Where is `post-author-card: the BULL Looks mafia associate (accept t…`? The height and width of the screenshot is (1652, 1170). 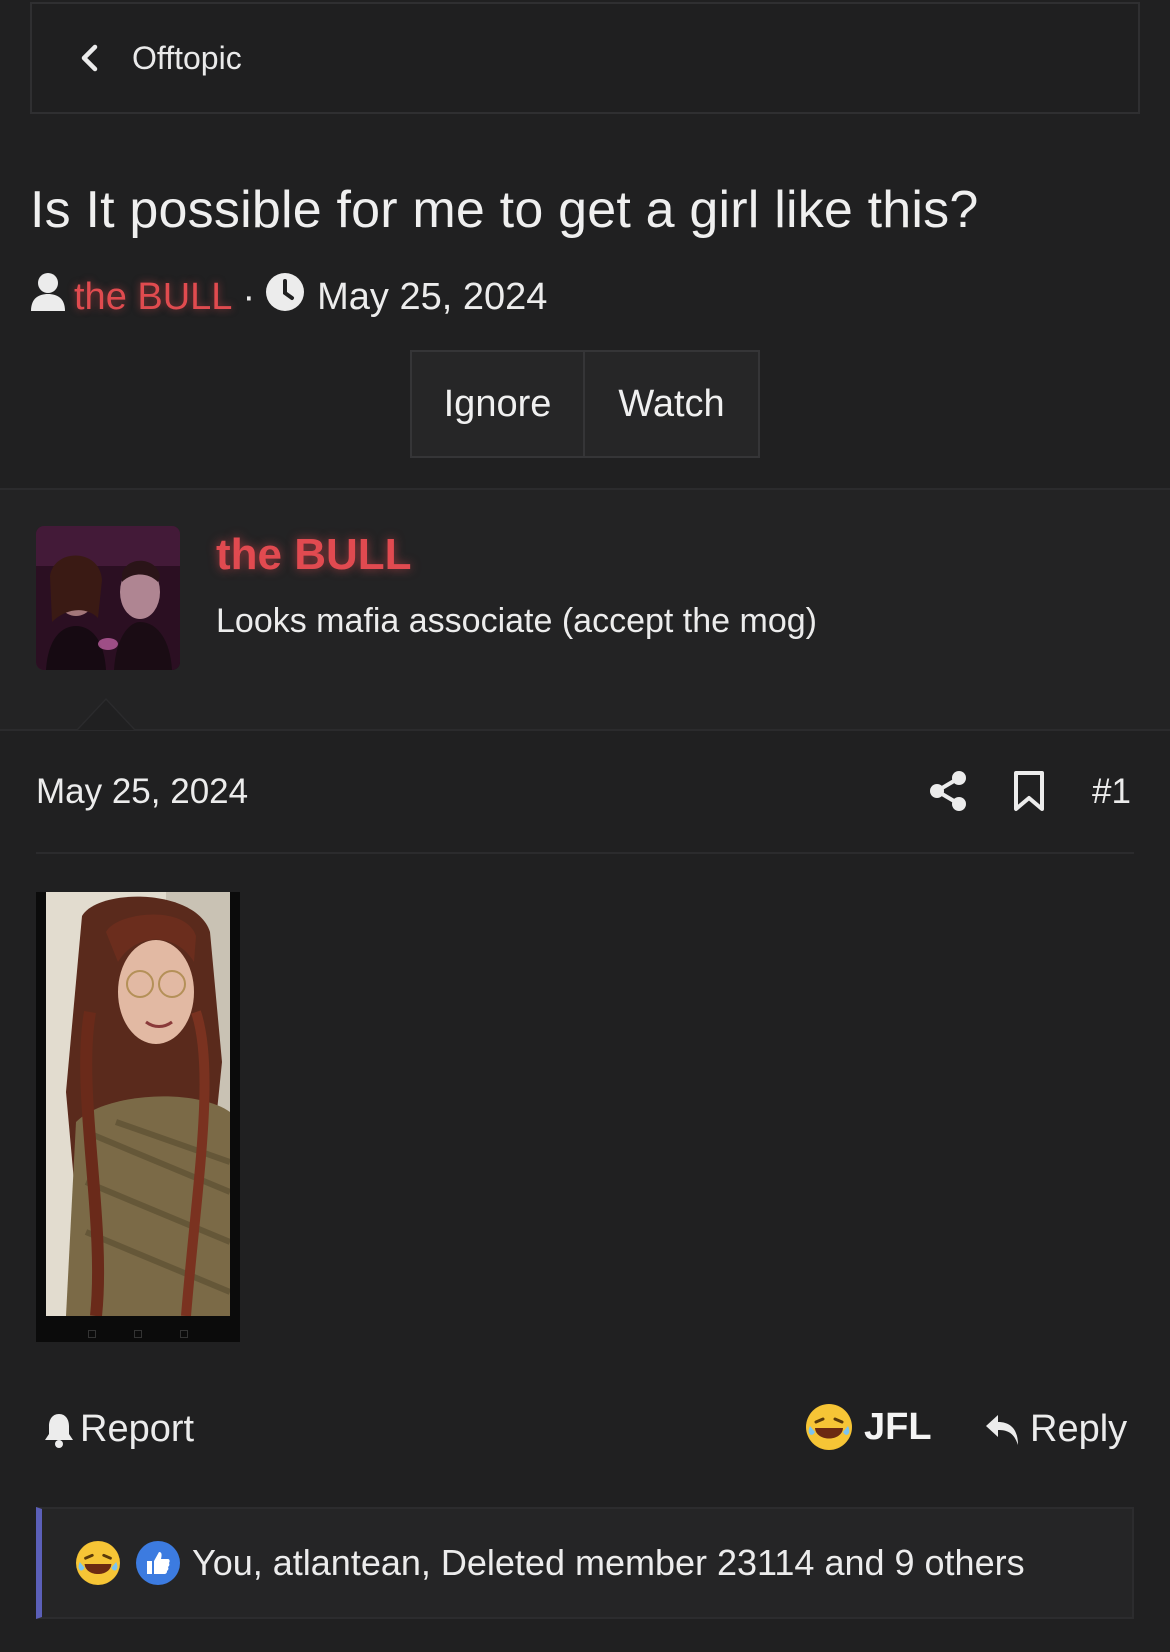
post-author-card: the BULL Looks mafia associate (accept t… is located at coordinates (585, 610).